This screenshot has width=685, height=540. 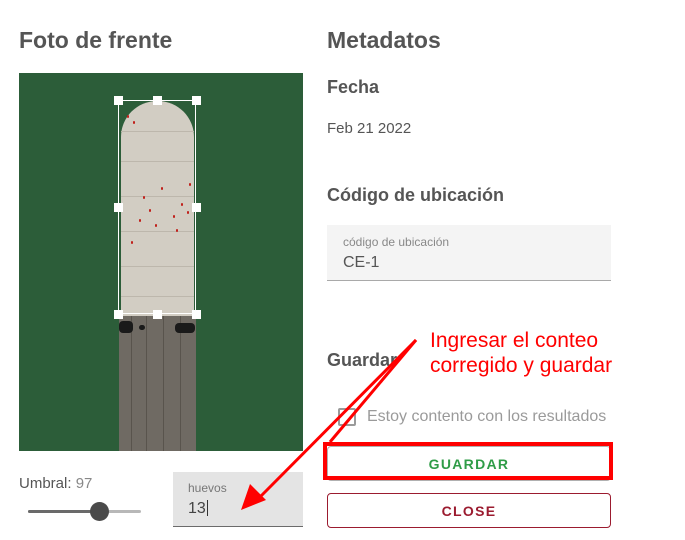 What do you see at coordinates (373, 391) in the screenshot?
I see `annotation-connector-line` at bounding box center [373, 391].